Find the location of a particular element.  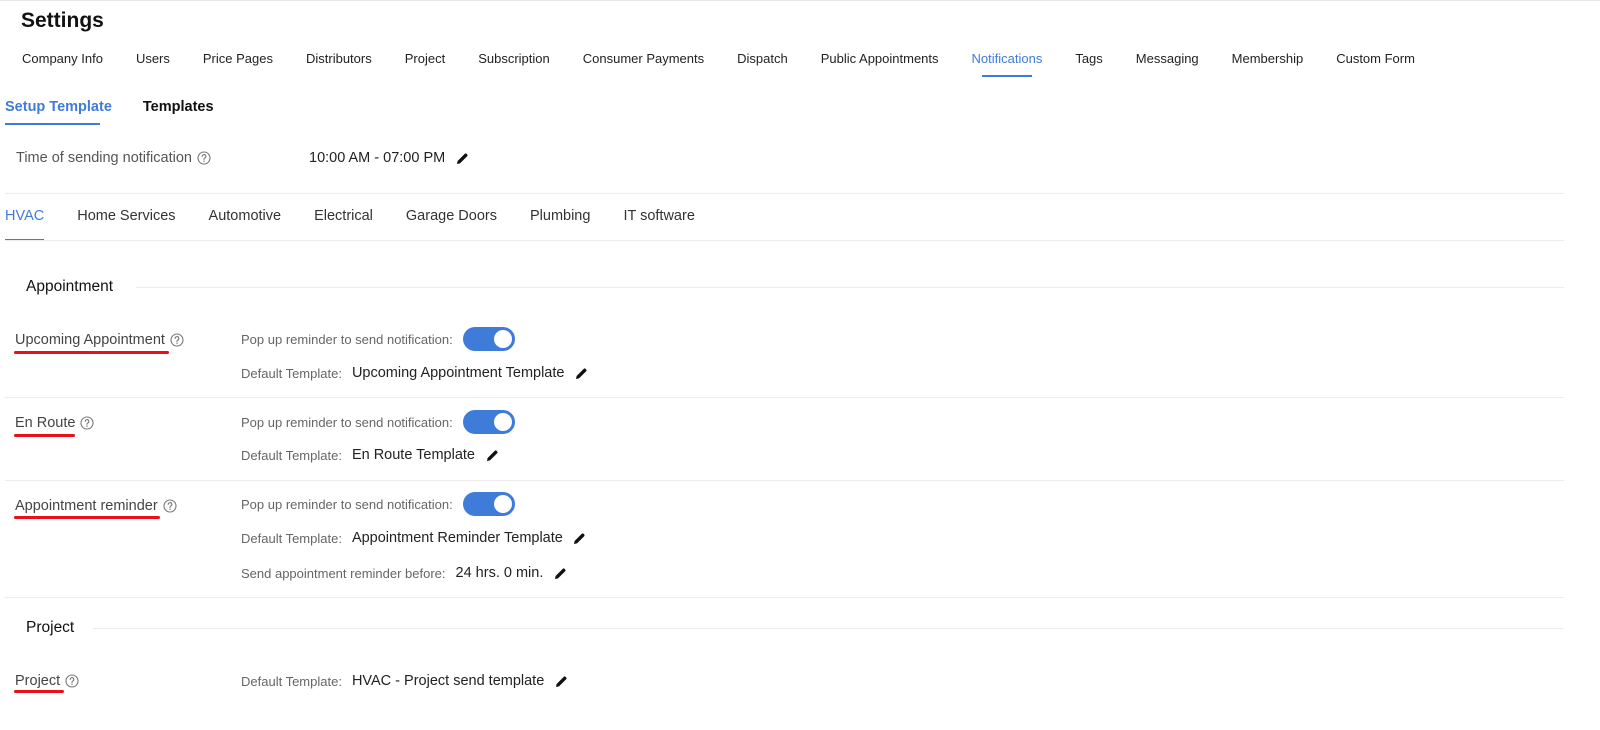

tab-electrical: Electrical is located at coordinates (343, 224).